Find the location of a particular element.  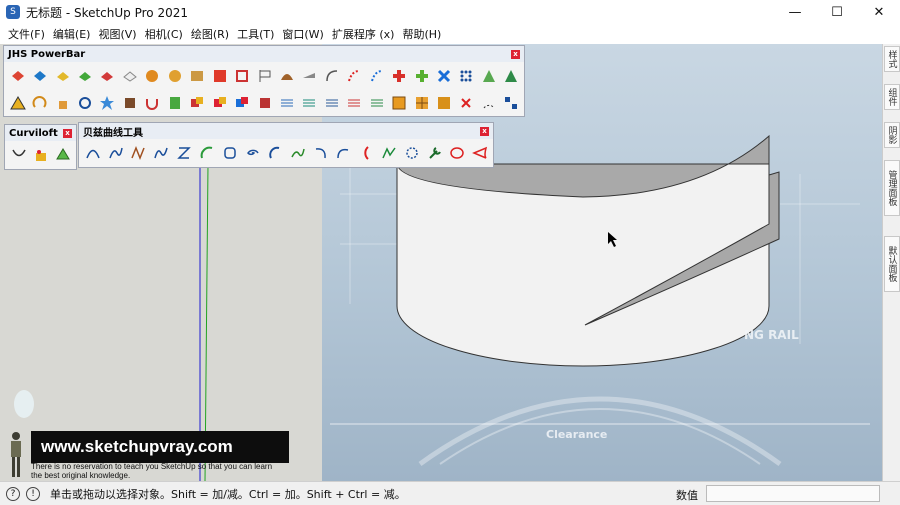

loft-skin-icon is located at coordinates (40, 155).